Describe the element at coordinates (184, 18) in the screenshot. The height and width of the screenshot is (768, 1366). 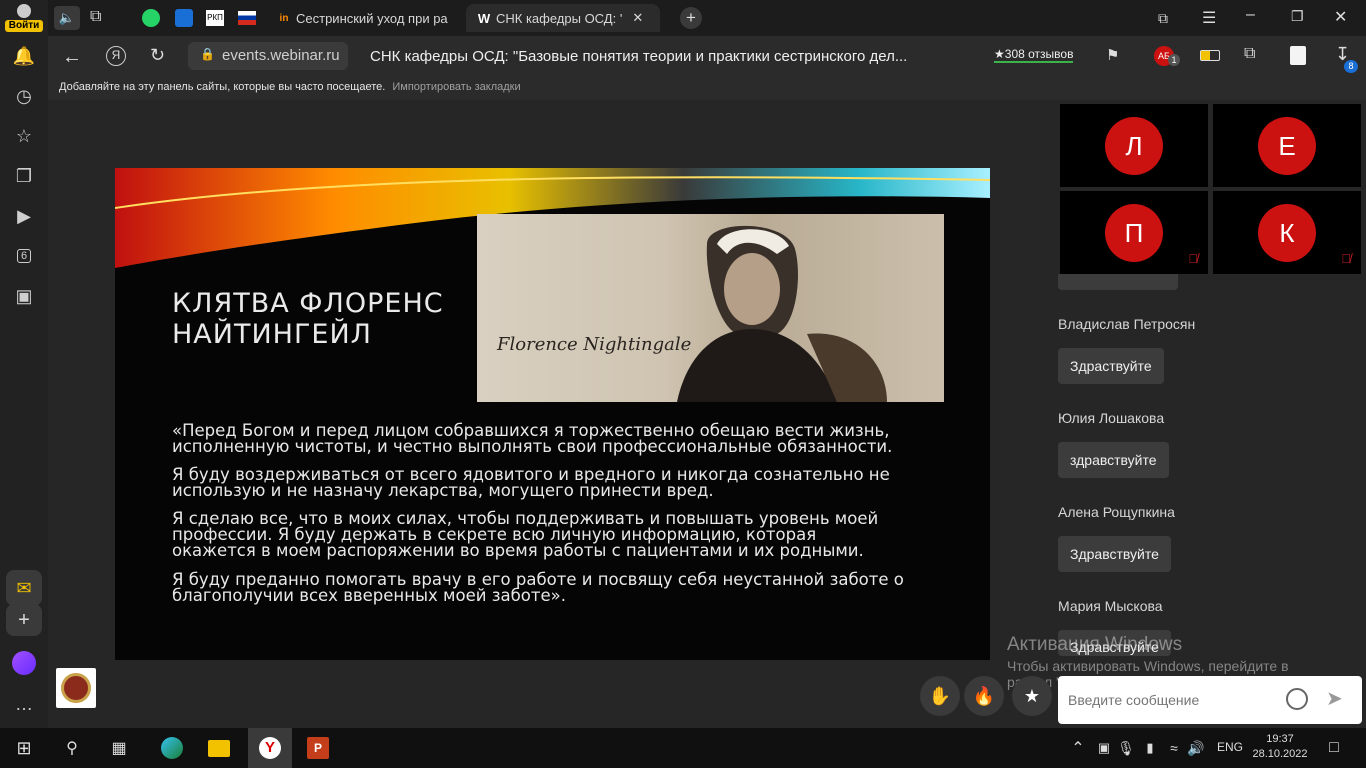
I see `pinned-mail-icon` at that location.